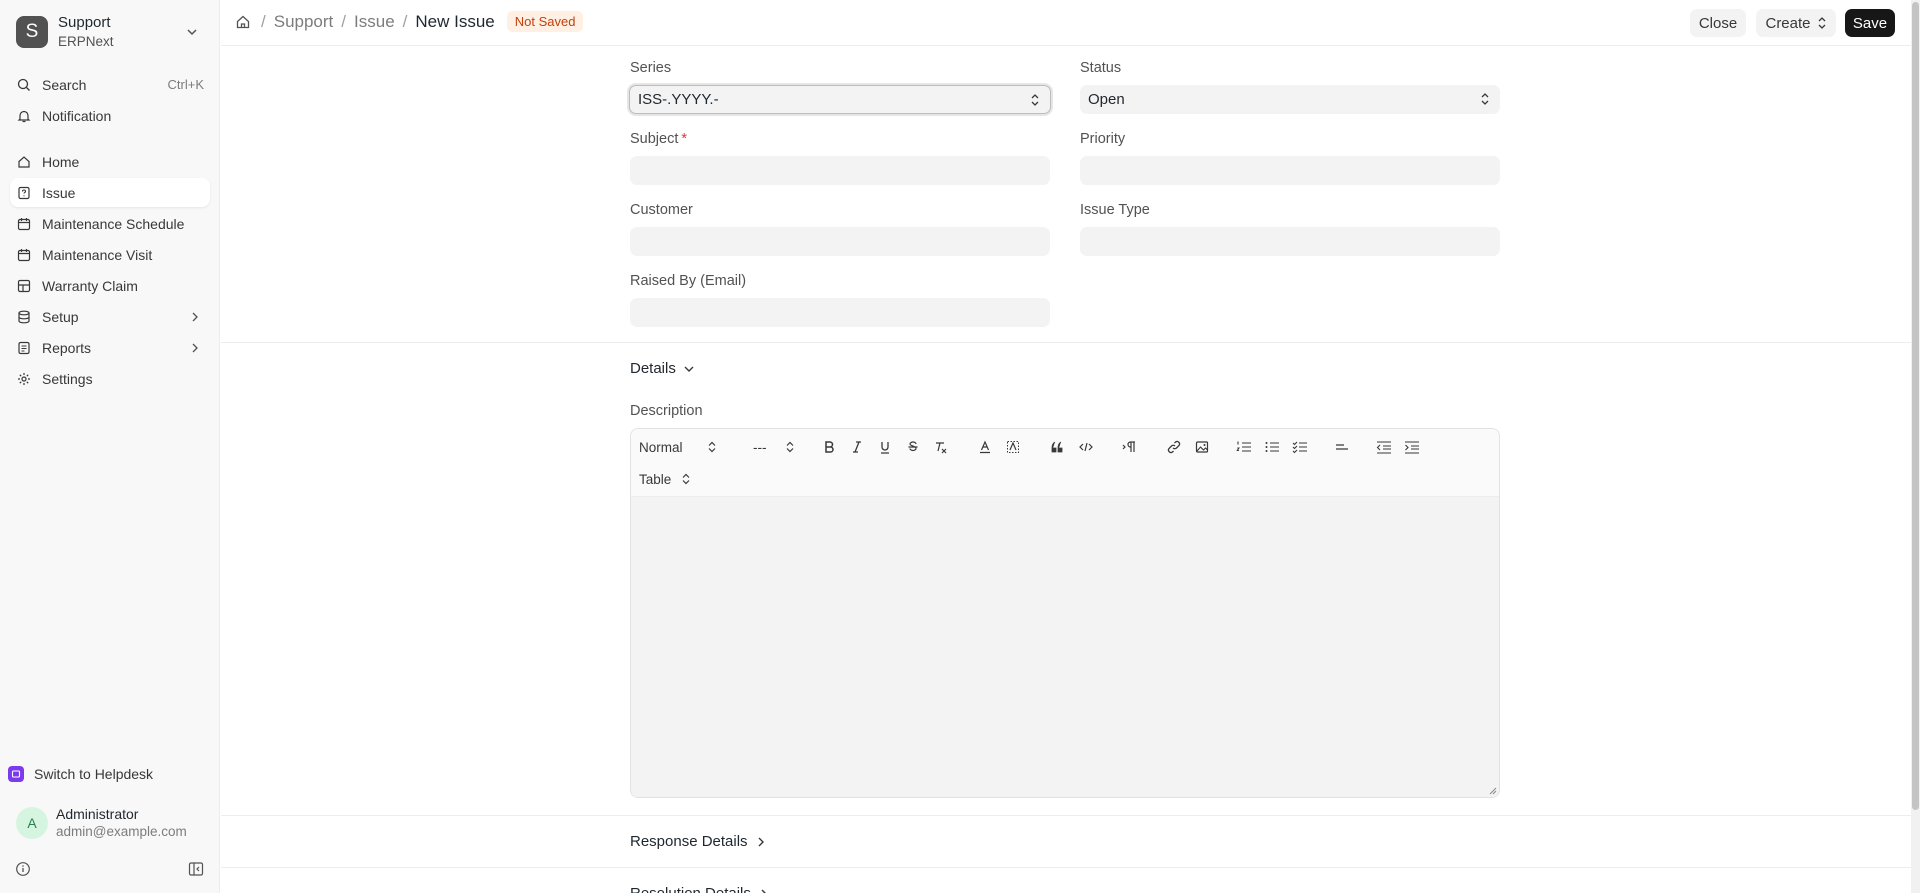  Describe the element at coordinates (1058, 447) in the screenshot. I see `blockquote-icon` at that location.